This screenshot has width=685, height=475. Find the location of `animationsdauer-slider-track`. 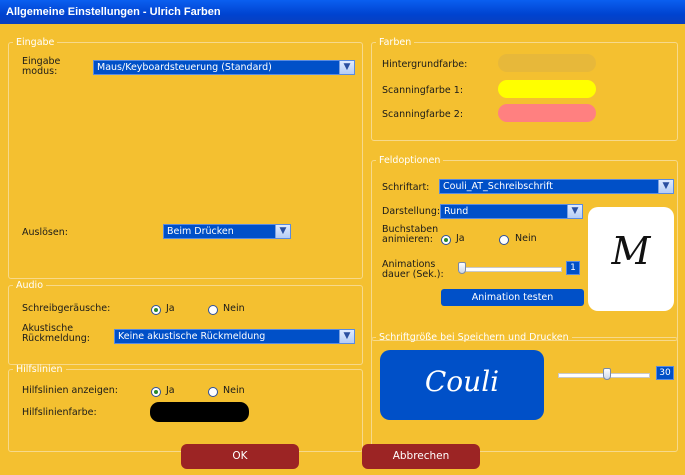

animationsdauer-slider-track is located at coordinates (510, 269).